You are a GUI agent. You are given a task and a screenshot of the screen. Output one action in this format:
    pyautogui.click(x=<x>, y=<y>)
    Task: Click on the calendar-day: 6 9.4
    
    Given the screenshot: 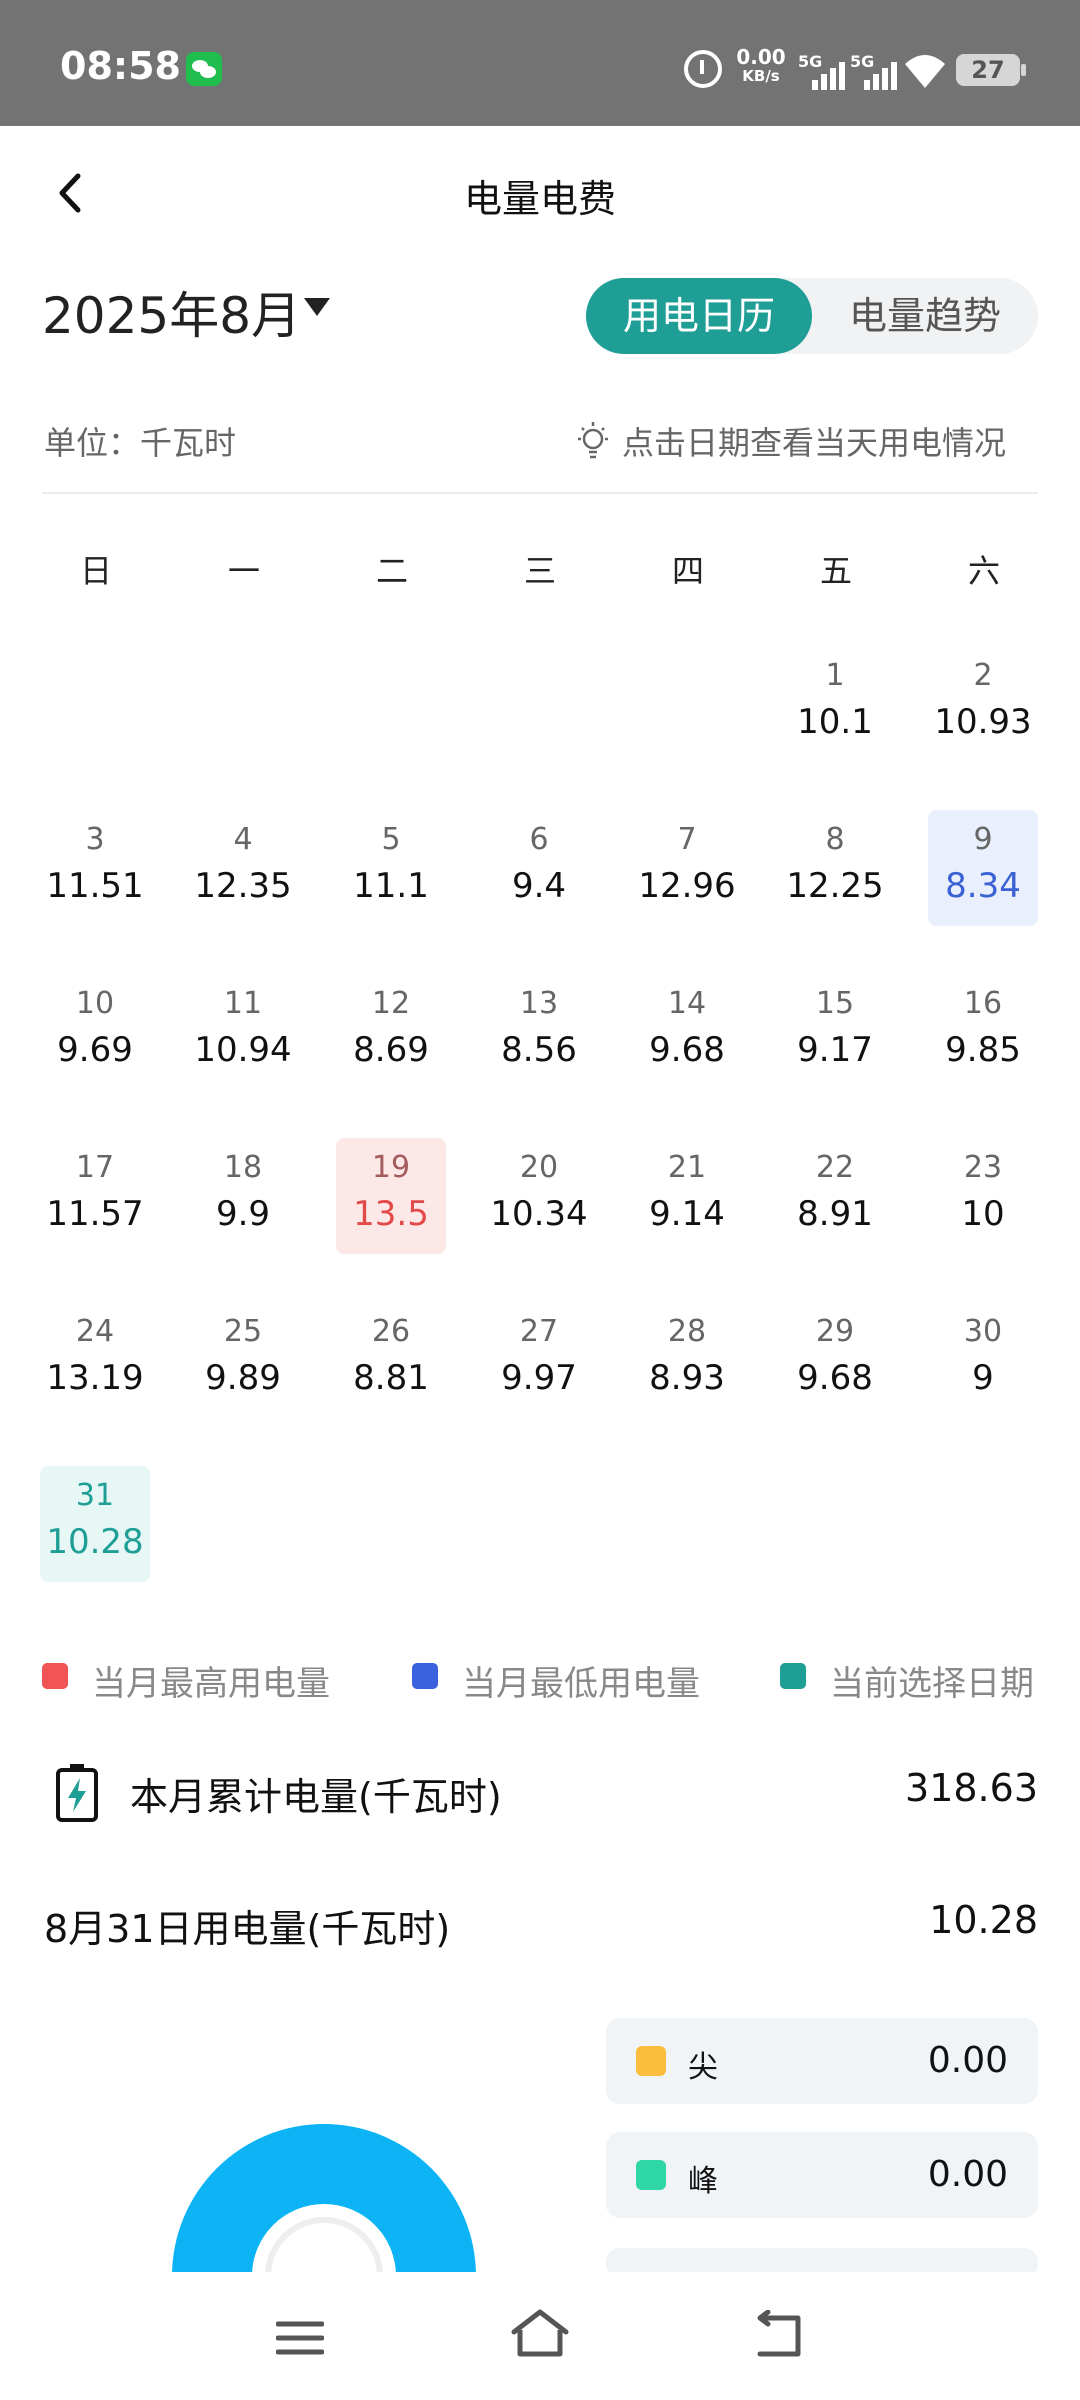 What is the action you would take?
    pyautogui.click(x=539, y=868)
    